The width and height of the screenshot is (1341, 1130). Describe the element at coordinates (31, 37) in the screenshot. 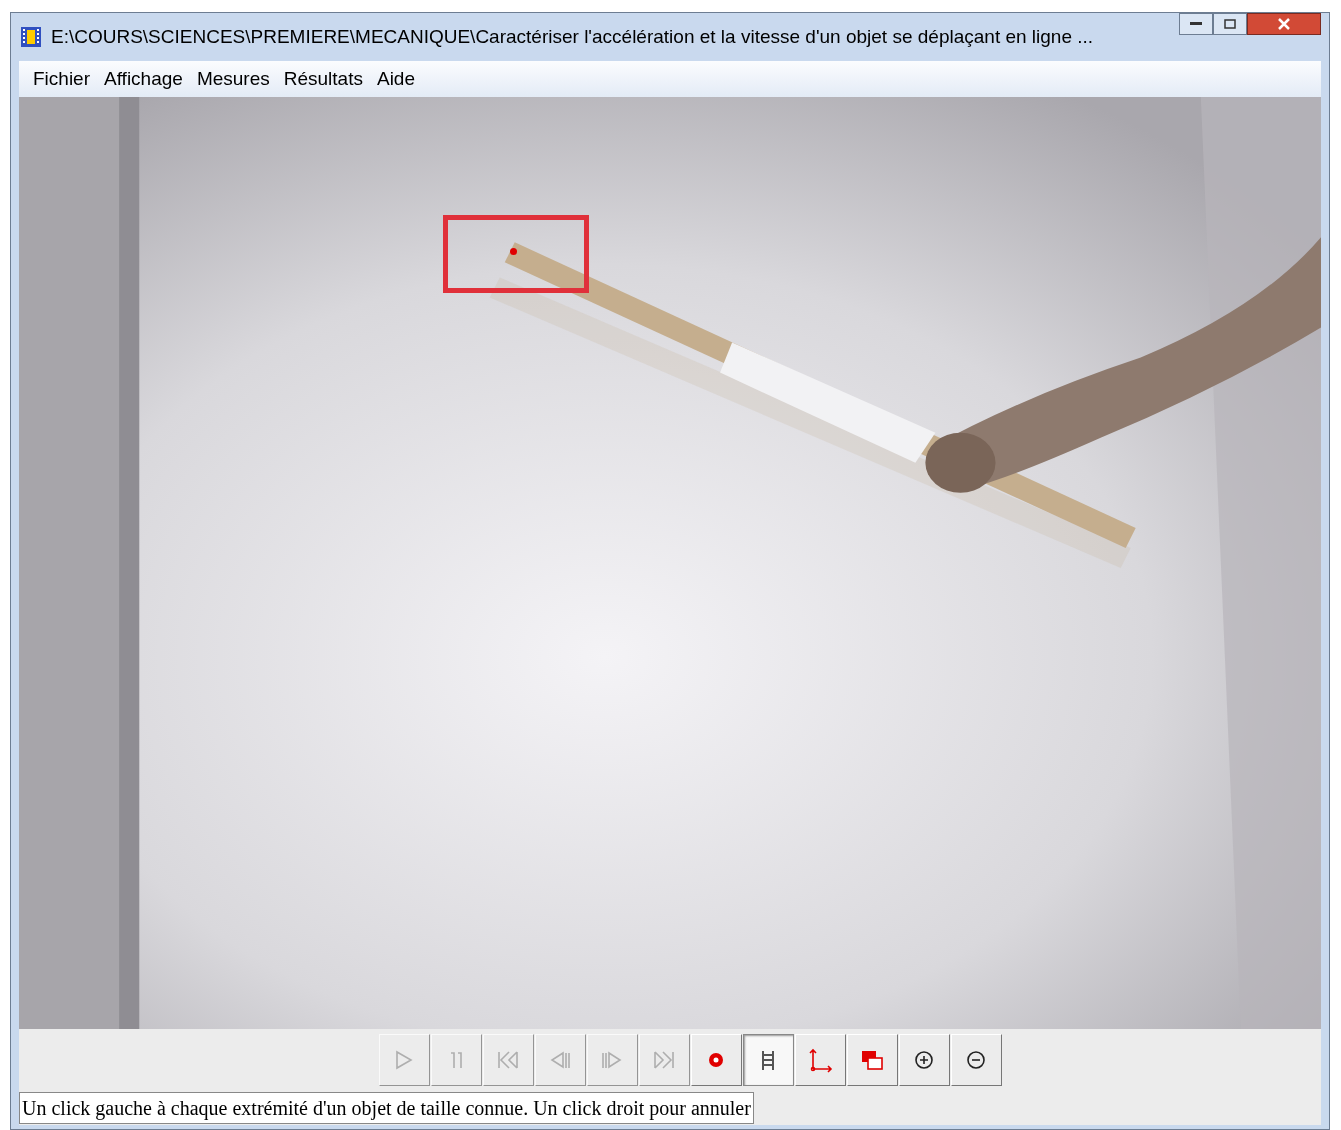

I see `film-icon` at that location.